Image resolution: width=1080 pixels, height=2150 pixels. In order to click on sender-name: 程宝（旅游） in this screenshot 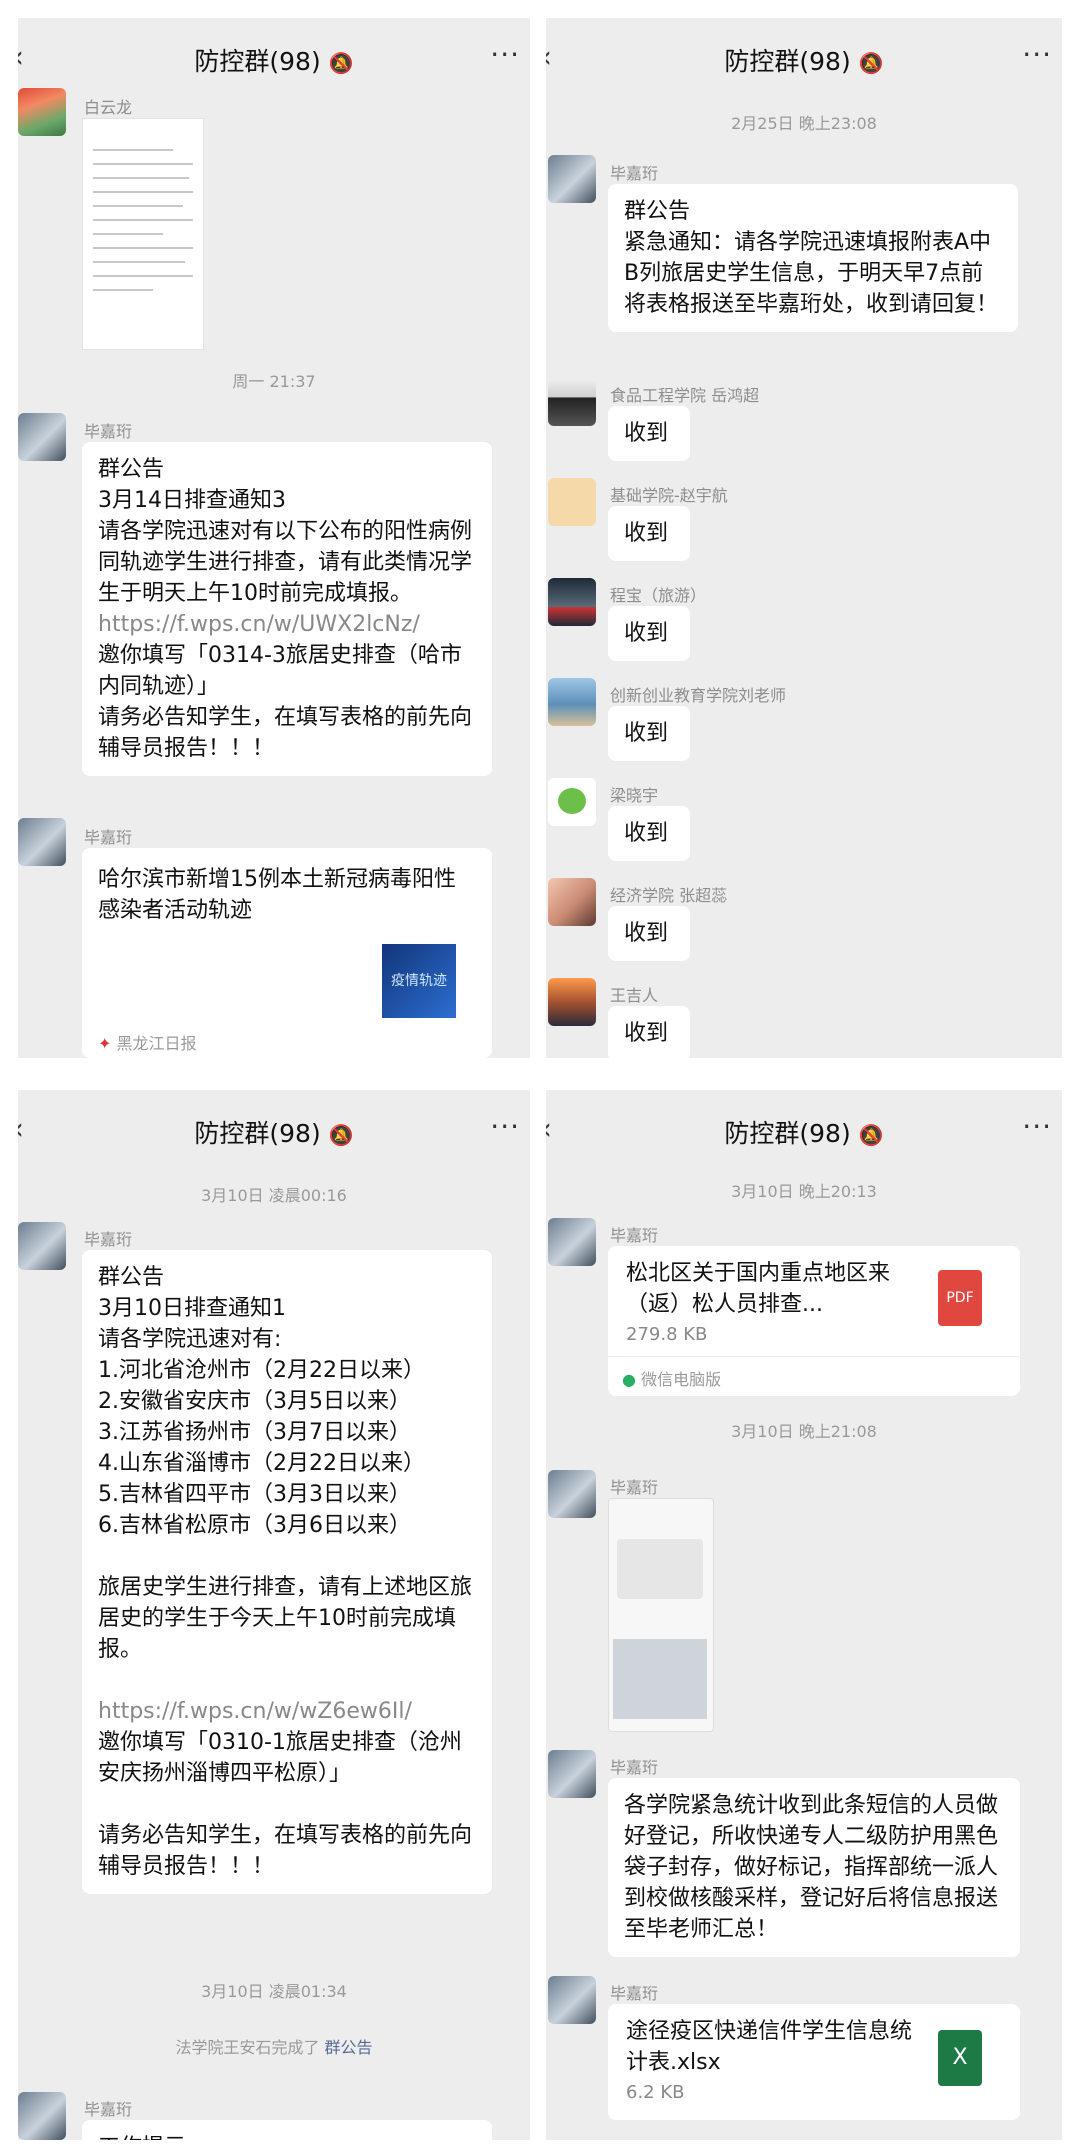, I will do `click(658, 595)`.